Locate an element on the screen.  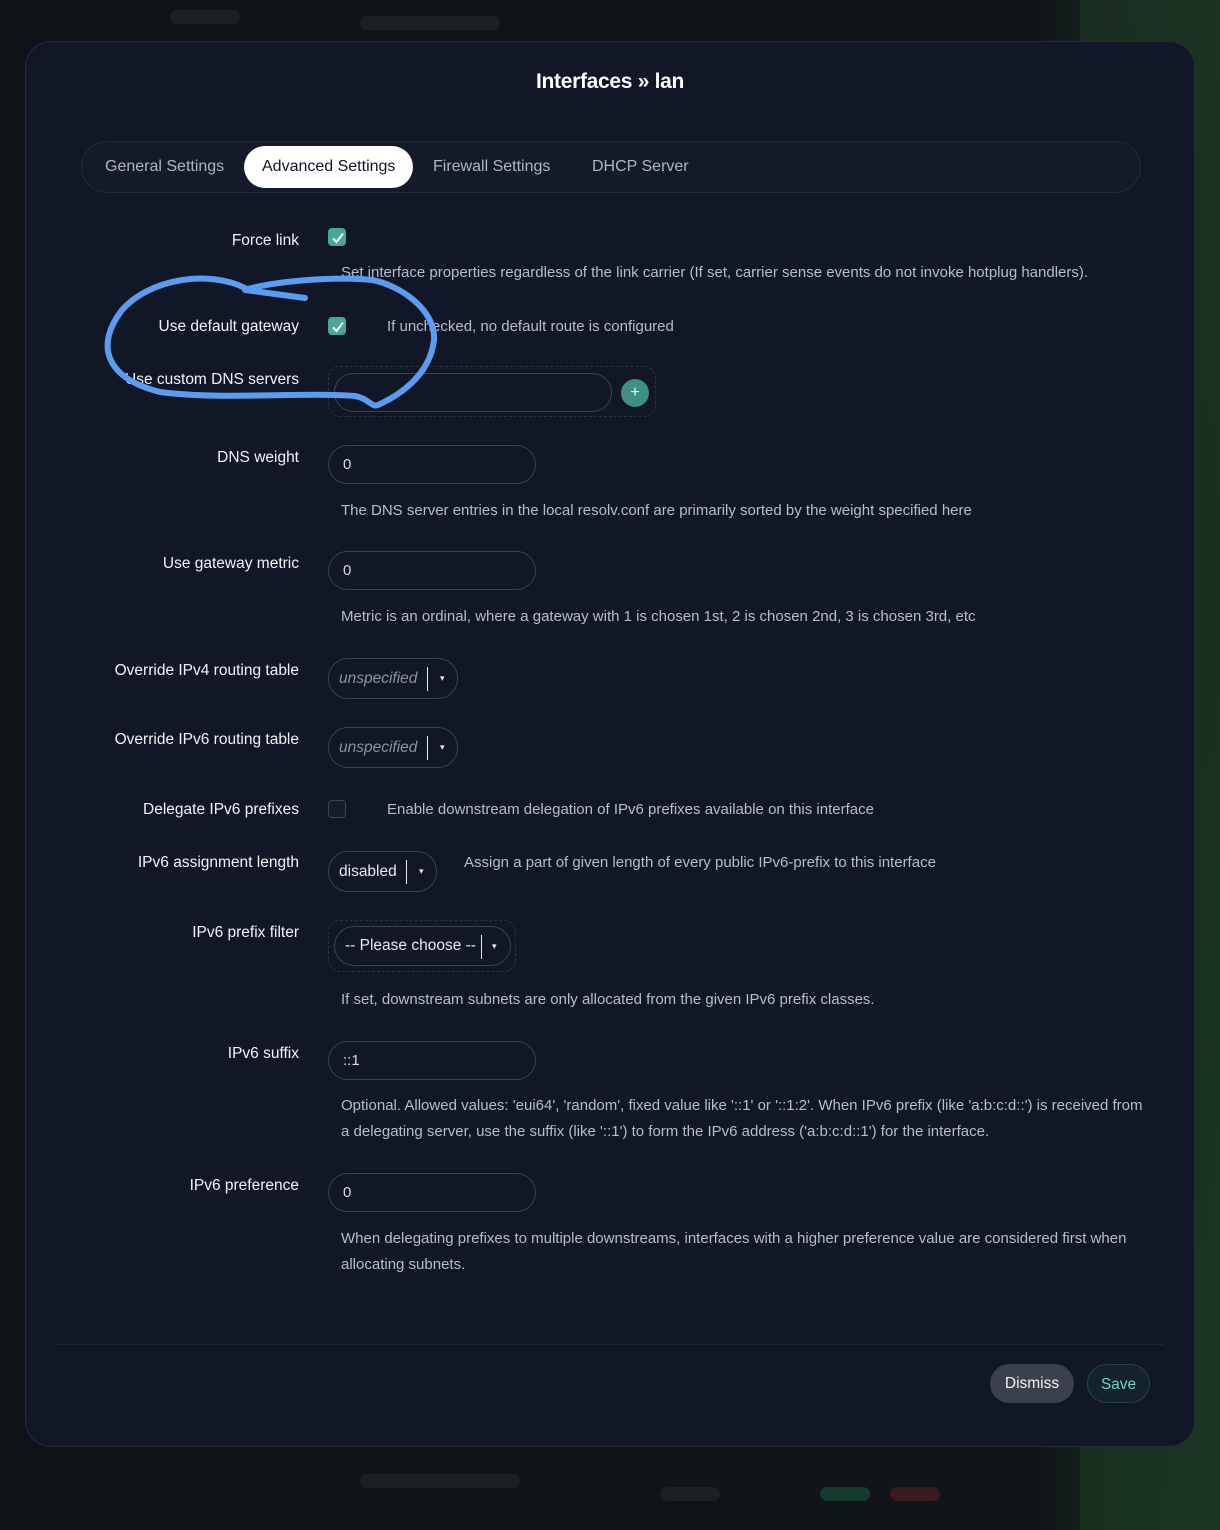
dns-weight-label: DNS weight is located at coordinates (258, 457).